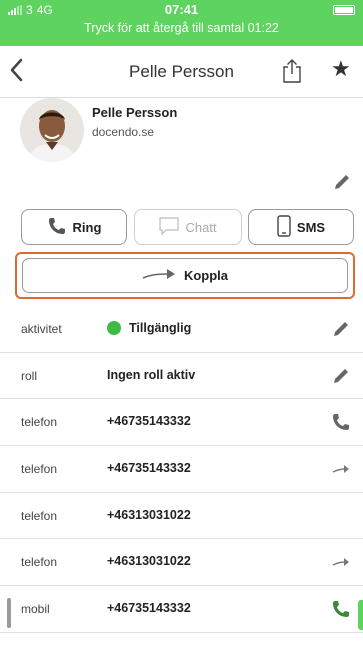 This screenshot has width=363, height=646. What do you see at coordinates (360, 615) in the screenshot?
I see `side-tab` at bounding box center [360, 615].